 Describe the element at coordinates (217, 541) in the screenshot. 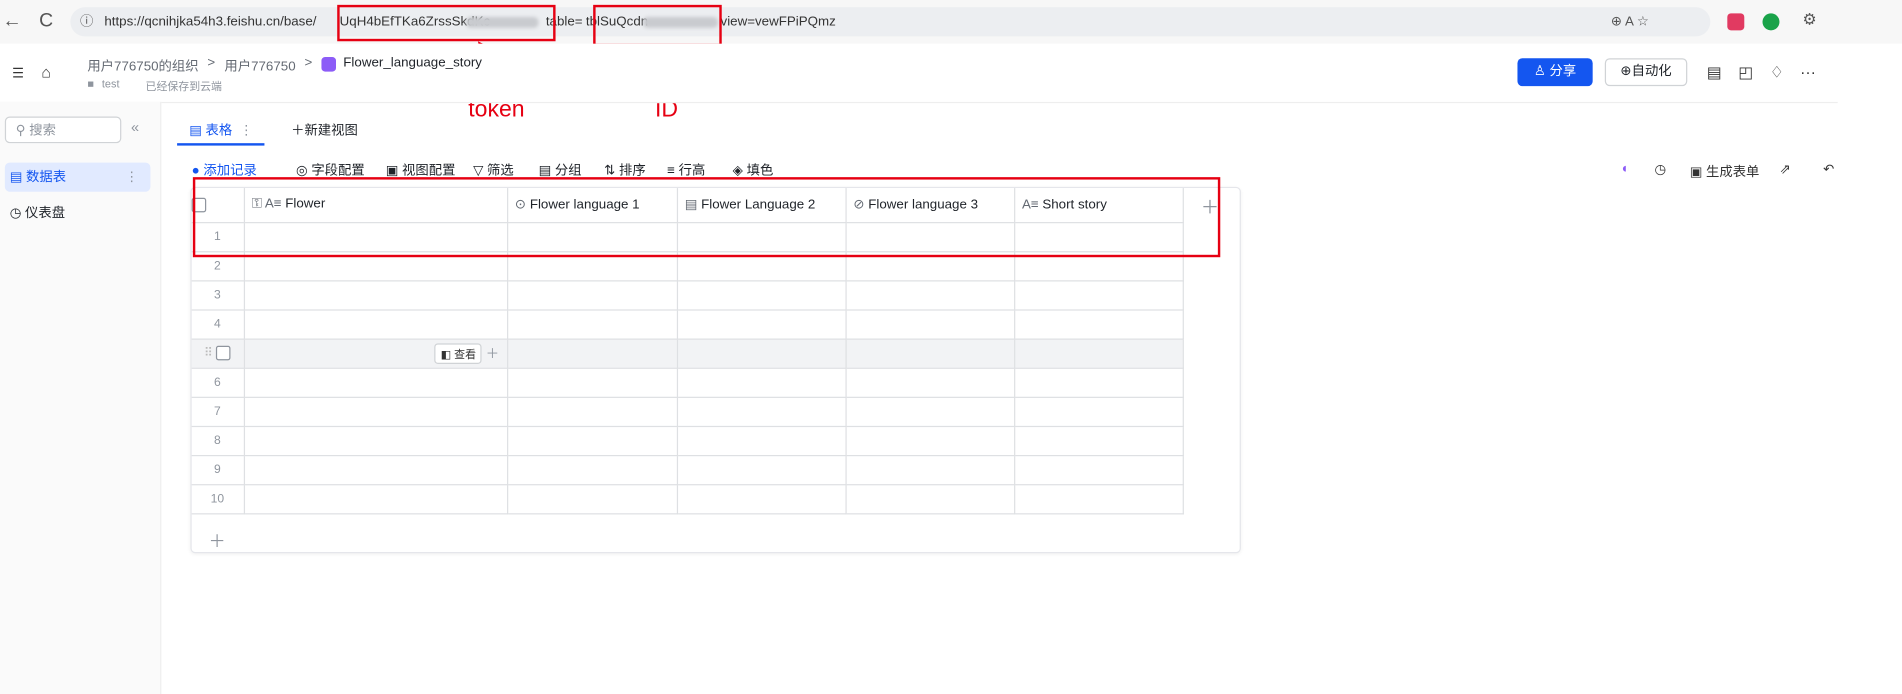

I see `add-row-icon: ＋` at that location.